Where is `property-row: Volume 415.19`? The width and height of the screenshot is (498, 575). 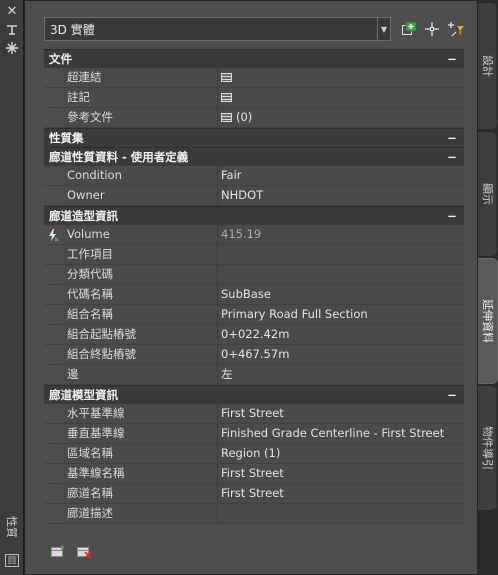
property-row: Volume 415.19 is located at coordinates (254, 235).